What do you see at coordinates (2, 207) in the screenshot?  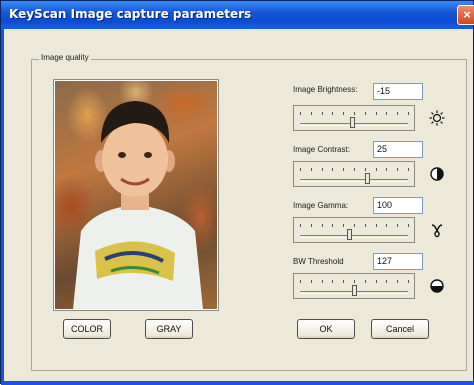 I see `window-frame-left` at bounding box center [2, 207].